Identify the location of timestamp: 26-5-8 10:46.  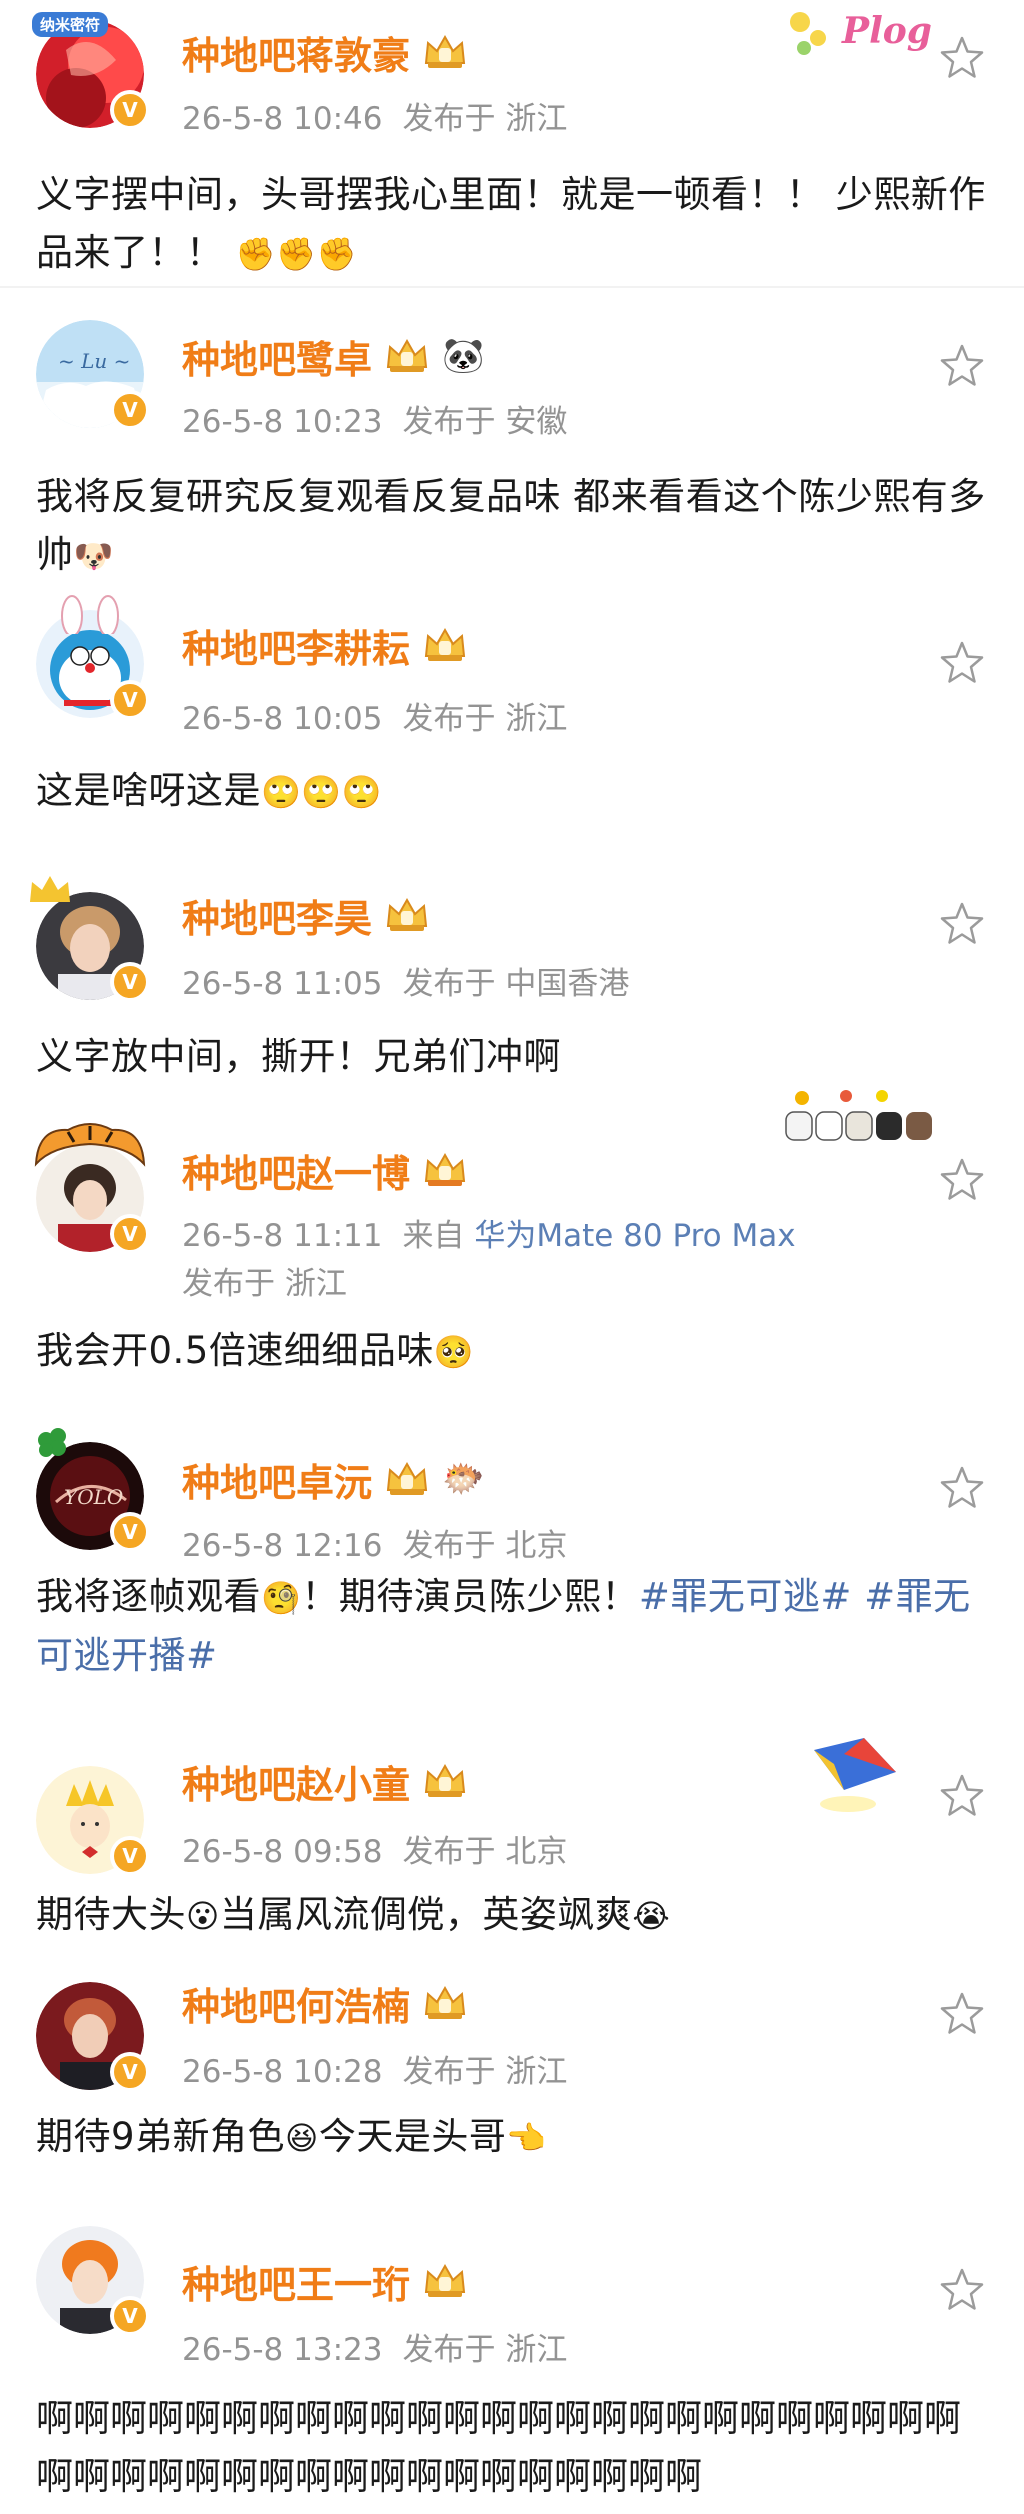
(282, 119).